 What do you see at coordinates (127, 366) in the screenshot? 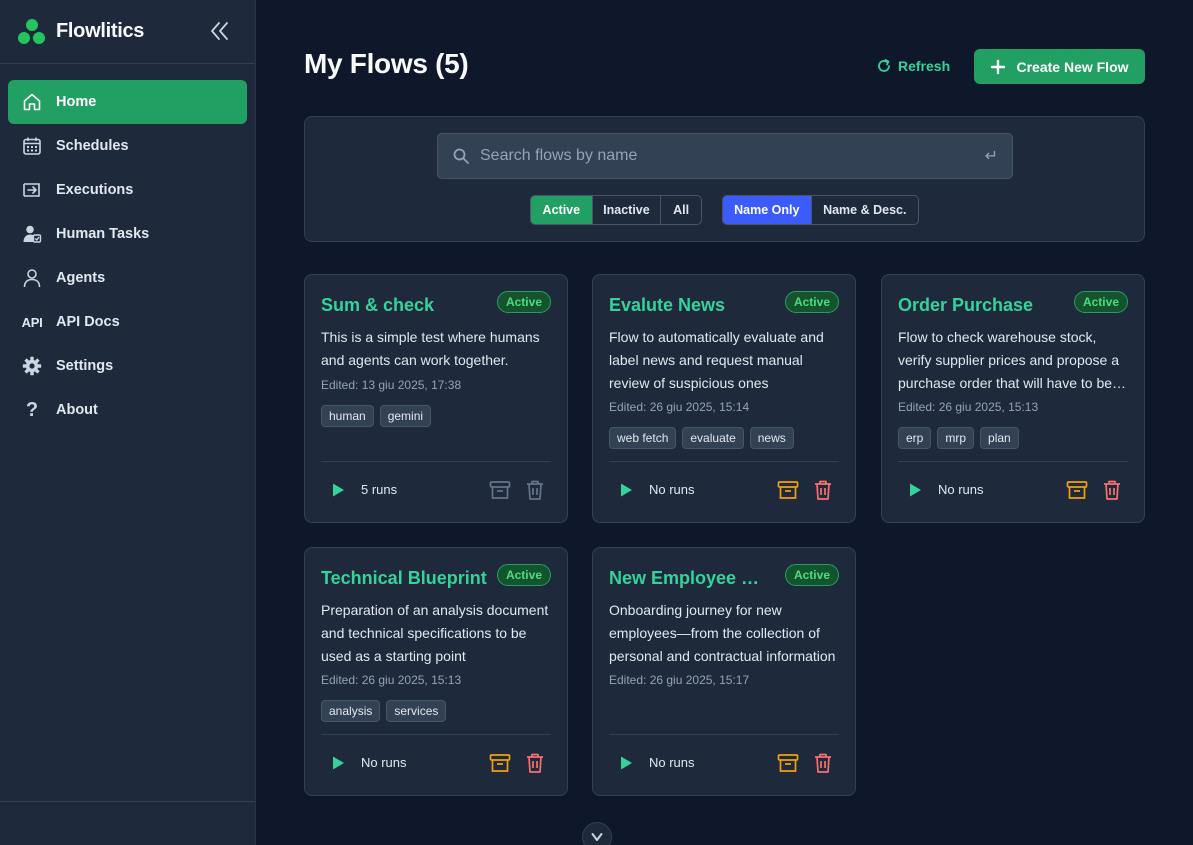
I see `sidebar-item-settings: Settings` at bounding box center [127, 366].